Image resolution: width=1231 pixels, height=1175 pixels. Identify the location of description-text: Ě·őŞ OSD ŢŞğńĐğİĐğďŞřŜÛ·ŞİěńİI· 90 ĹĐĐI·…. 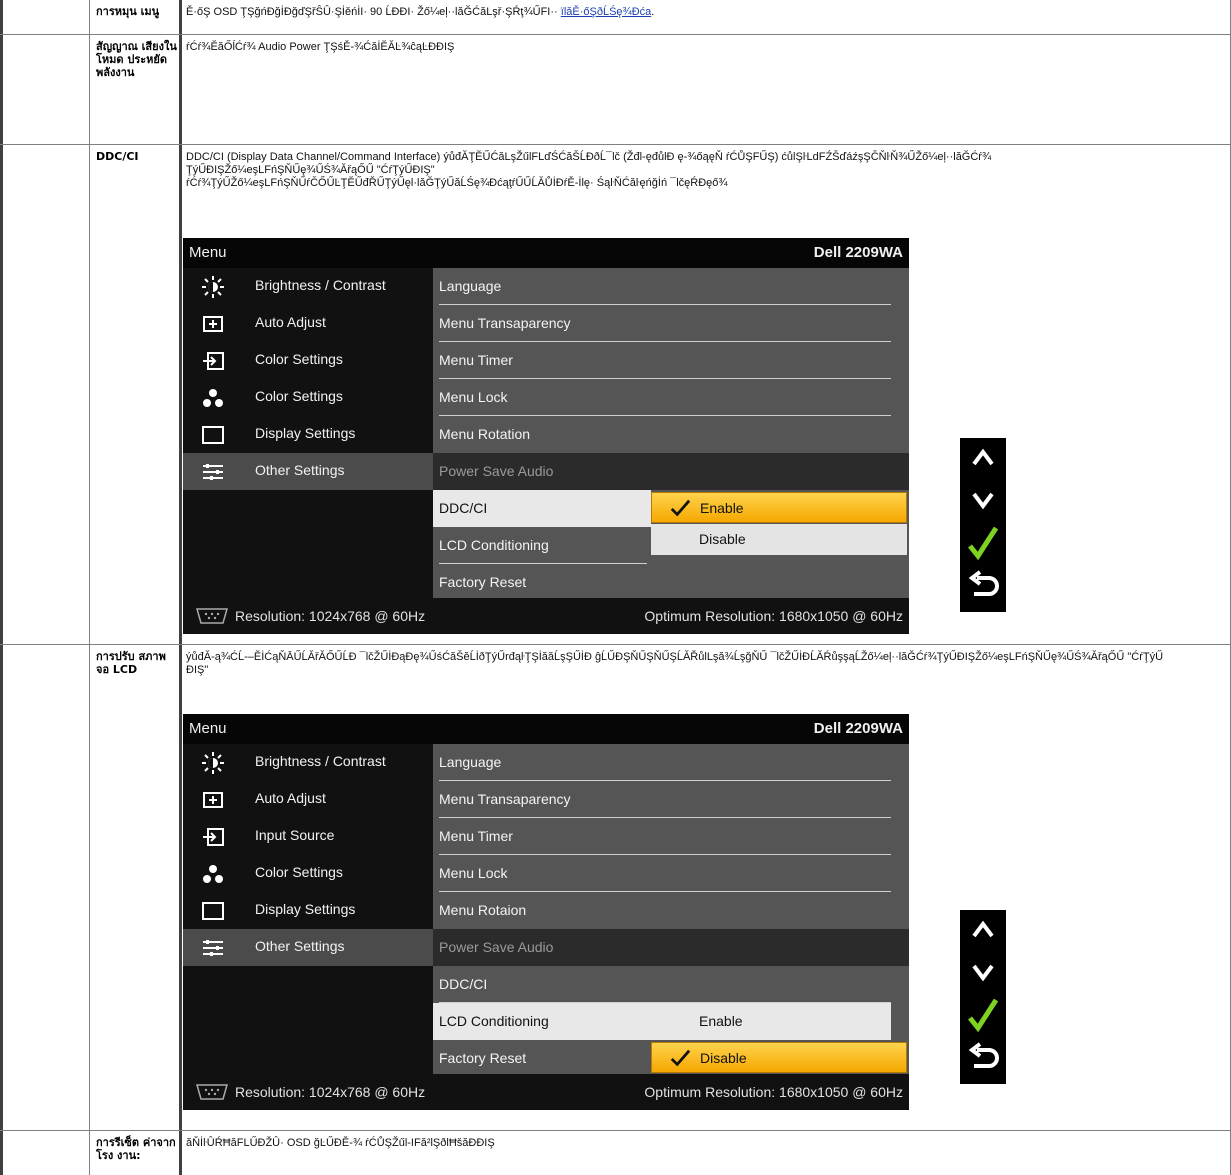
(420, 12).